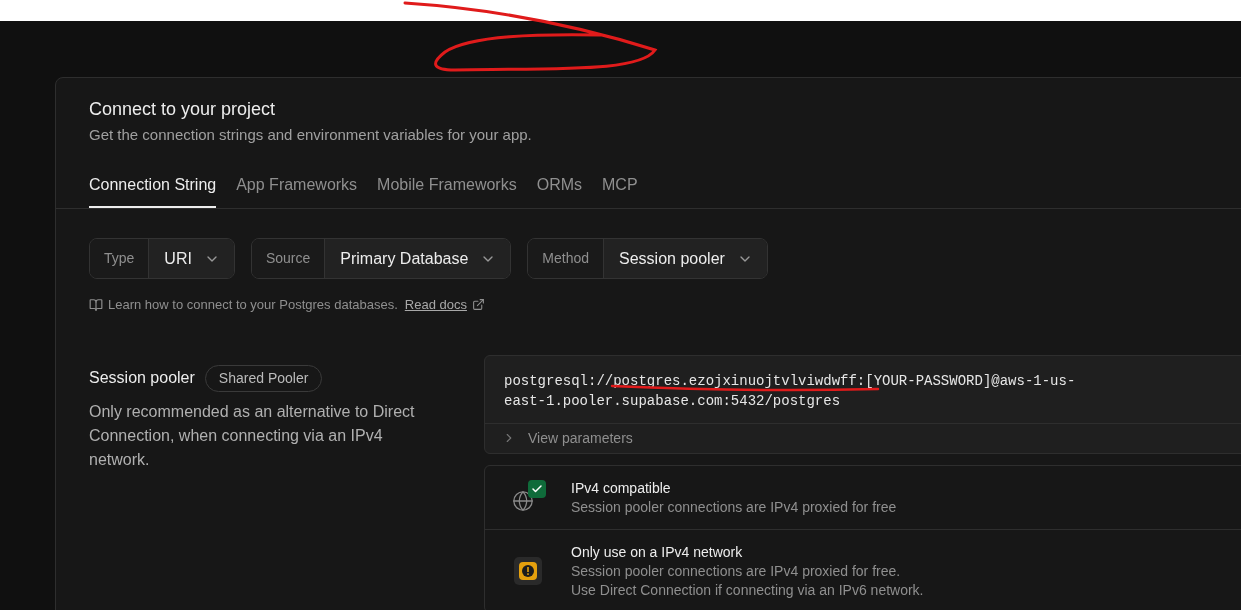  I want to click on read-docs-link: Read docs, so click(435, 305).